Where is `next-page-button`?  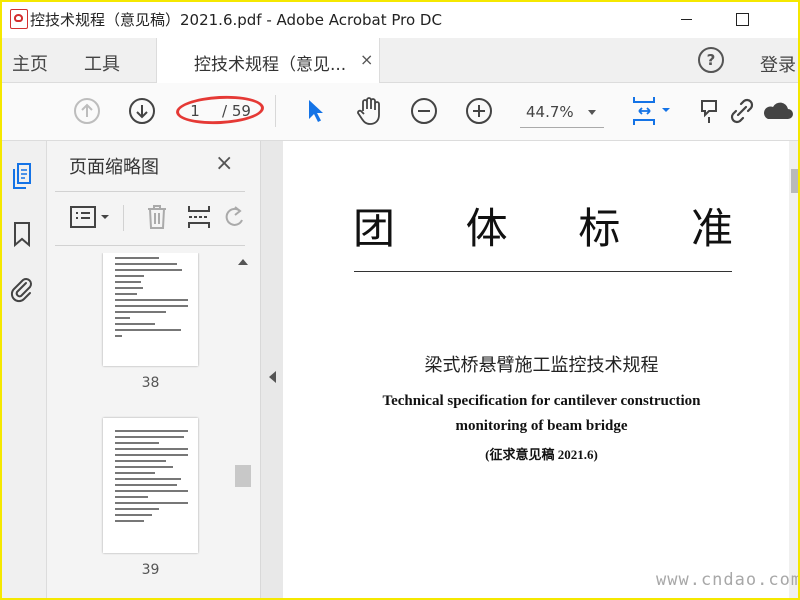 next-page-button is located at coordinates (142, 111).